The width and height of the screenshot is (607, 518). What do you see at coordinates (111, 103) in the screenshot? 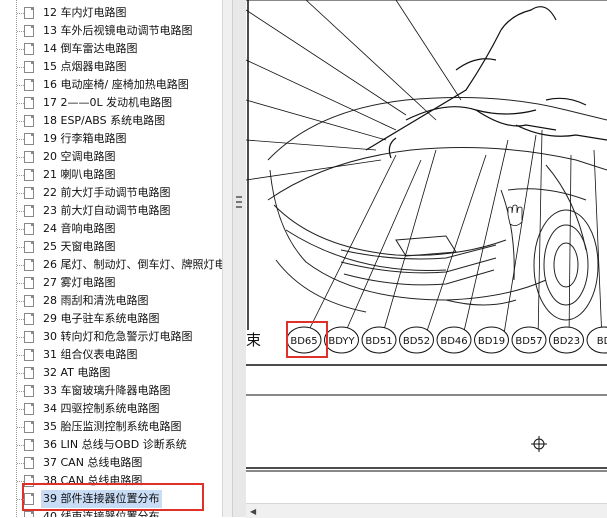
I see `tree-item: 17 2——0L 发动机电路图` at bounding box center [111, 103].